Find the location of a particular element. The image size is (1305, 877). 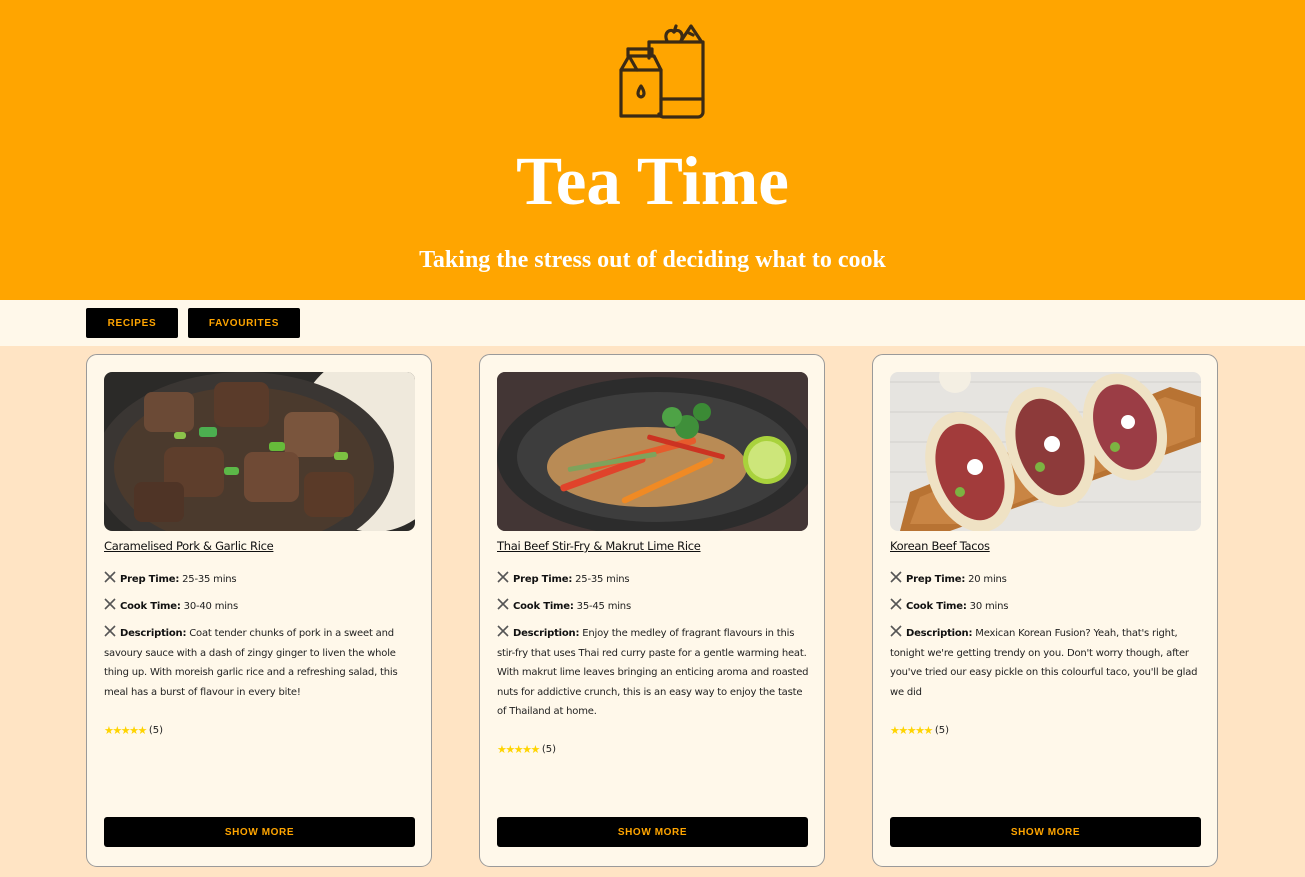

recipe-title-link: Thai Beef Stir-Fry & Makrut Lime Rice is located at coordinates (599, 546).